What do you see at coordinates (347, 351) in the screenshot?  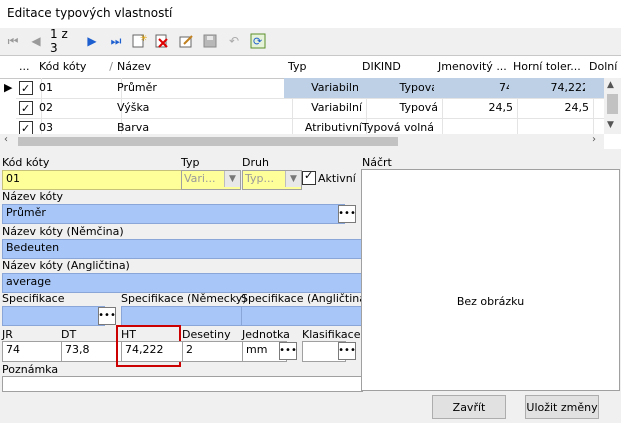 I see `klasifikace-lookup-button: •••` at bounding box center [347, 351].